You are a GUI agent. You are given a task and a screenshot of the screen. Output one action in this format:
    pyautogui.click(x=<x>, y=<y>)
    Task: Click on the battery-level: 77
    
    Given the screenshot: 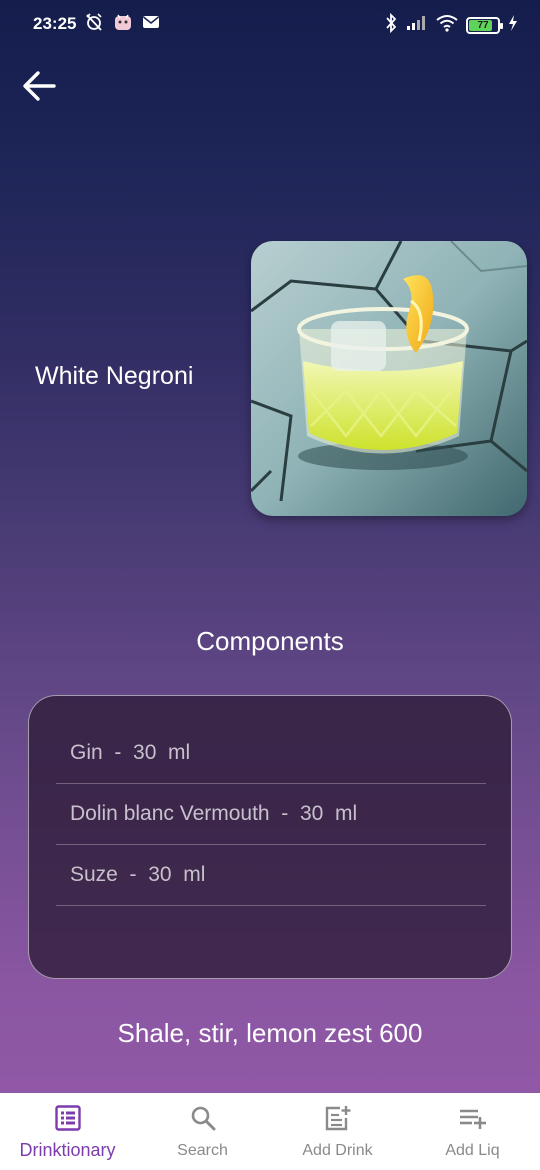 What is the action you would take?
    pyautogui.click(x=483, y=25)
    